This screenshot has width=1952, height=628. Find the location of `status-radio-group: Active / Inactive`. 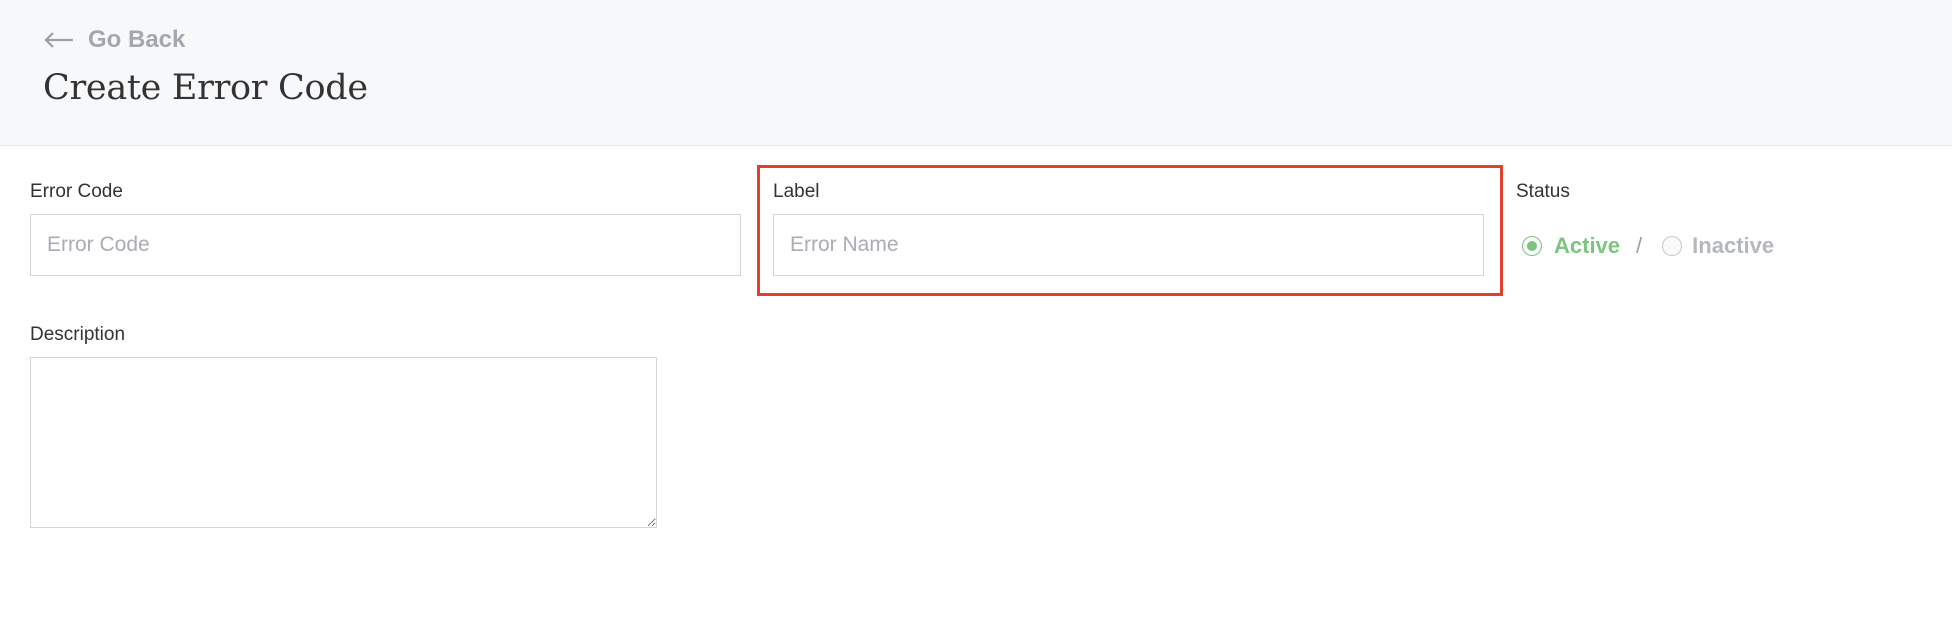

status-radio-group: Active / Inactive is located at coordinates (1648, 246).